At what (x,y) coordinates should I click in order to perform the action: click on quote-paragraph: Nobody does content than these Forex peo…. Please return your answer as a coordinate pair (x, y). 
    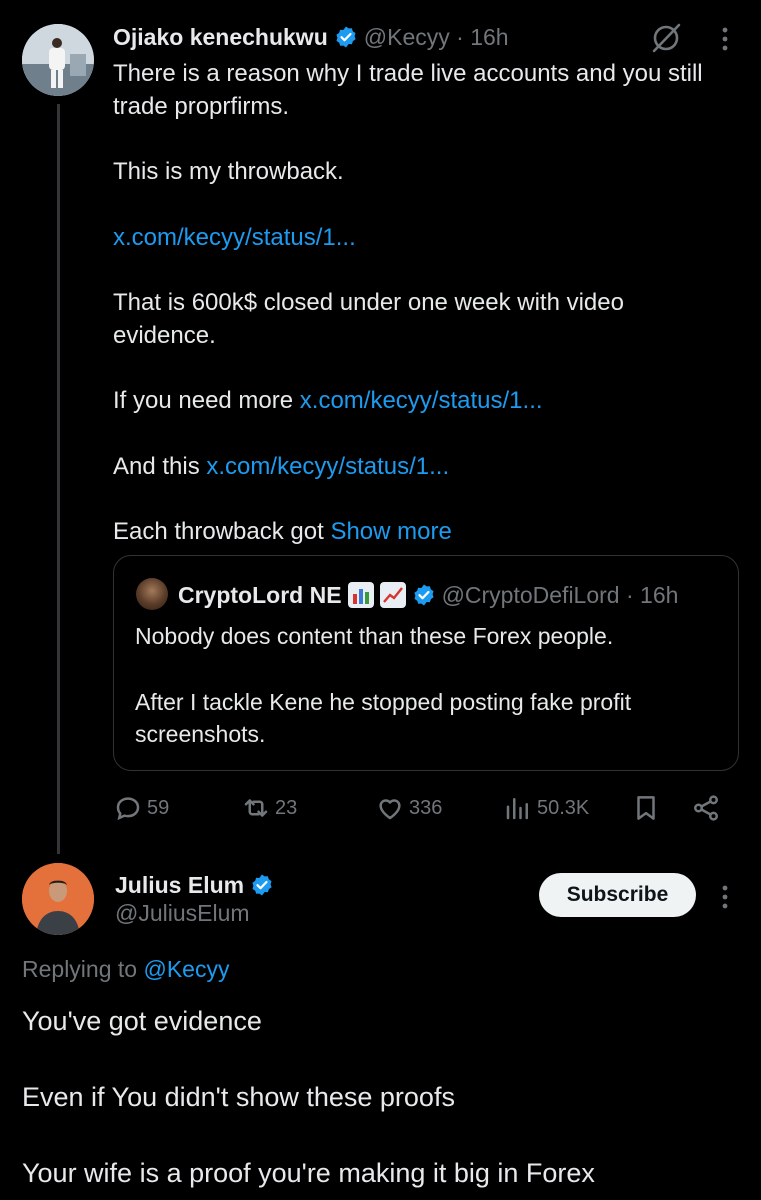
    Looking at the image, I should click on (374, 636).